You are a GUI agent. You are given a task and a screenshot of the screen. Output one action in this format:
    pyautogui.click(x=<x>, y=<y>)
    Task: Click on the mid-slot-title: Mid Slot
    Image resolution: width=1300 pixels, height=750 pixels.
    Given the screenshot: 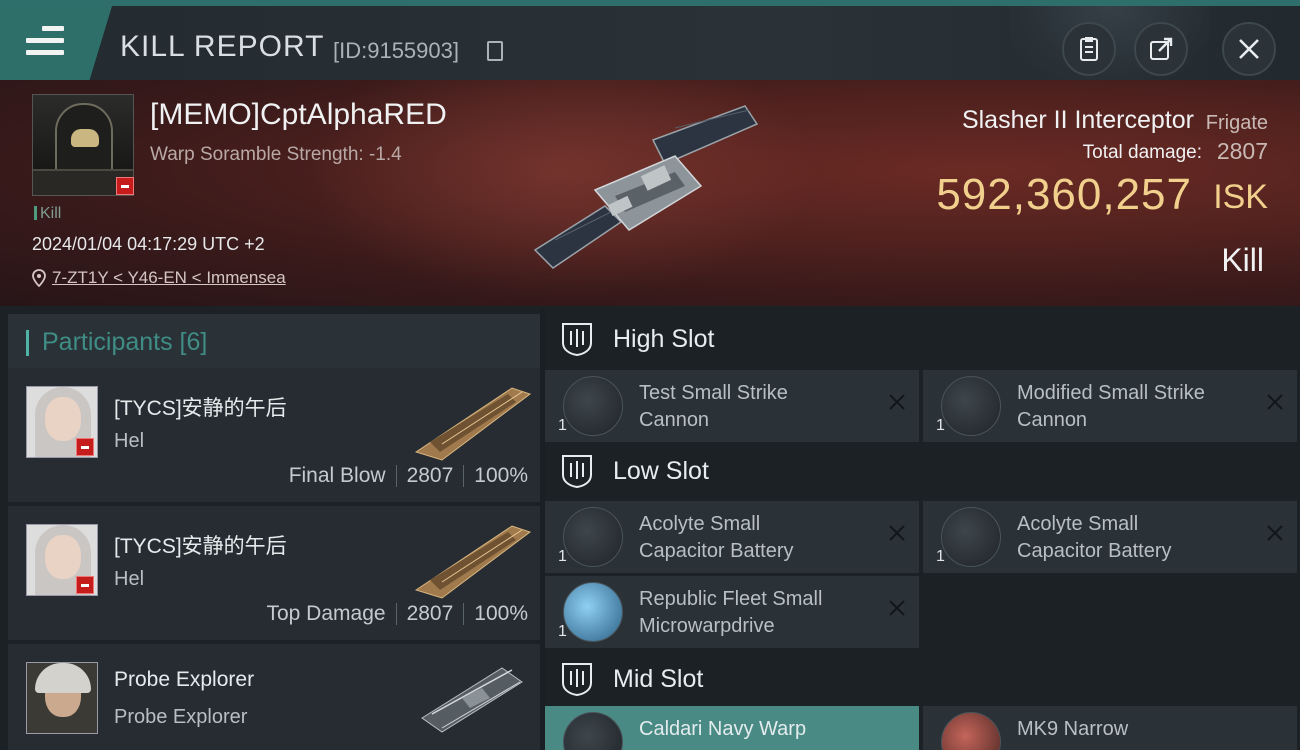 What is the action you would take?
    pyautogui.click(x=658, y=678)
    